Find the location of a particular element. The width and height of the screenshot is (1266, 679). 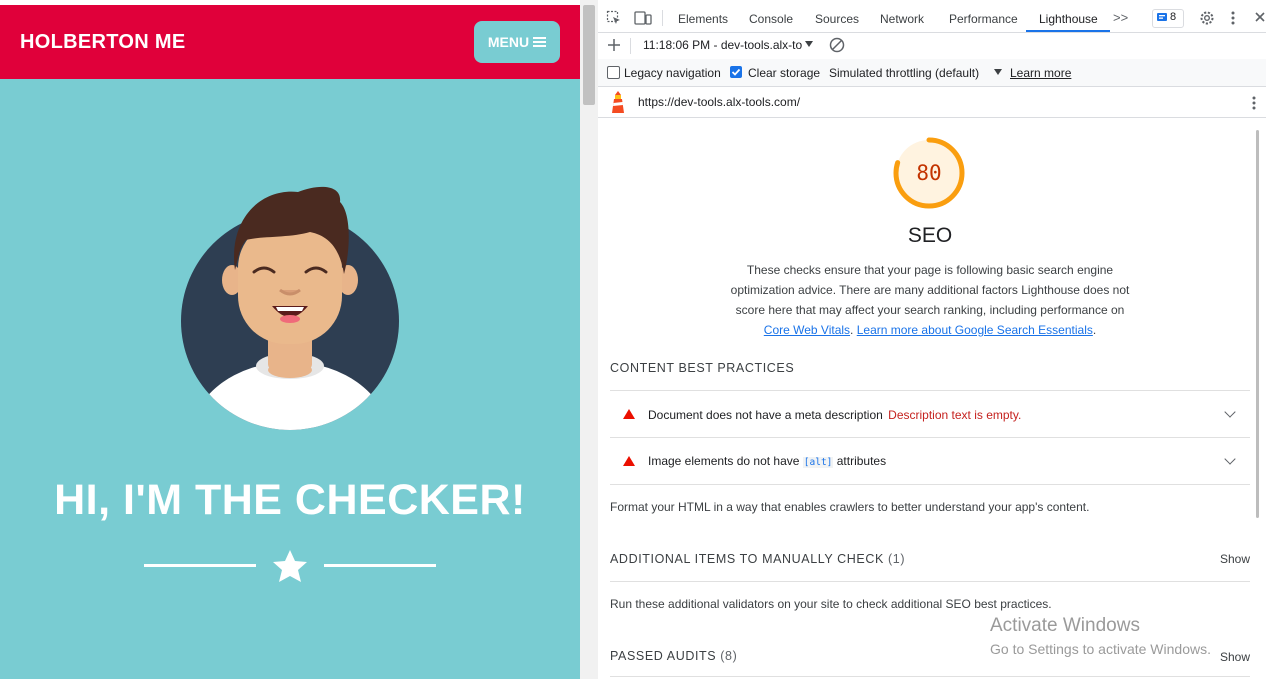

site-brand: HOLBERTON ME is located at coordinates (102, 42).